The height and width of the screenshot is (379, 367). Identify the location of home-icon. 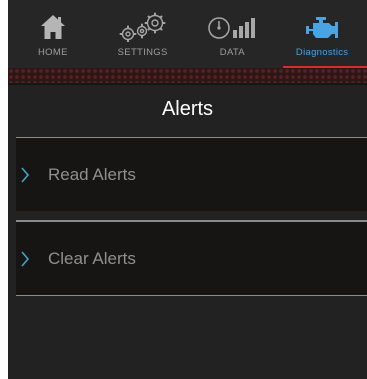
(52, 27).